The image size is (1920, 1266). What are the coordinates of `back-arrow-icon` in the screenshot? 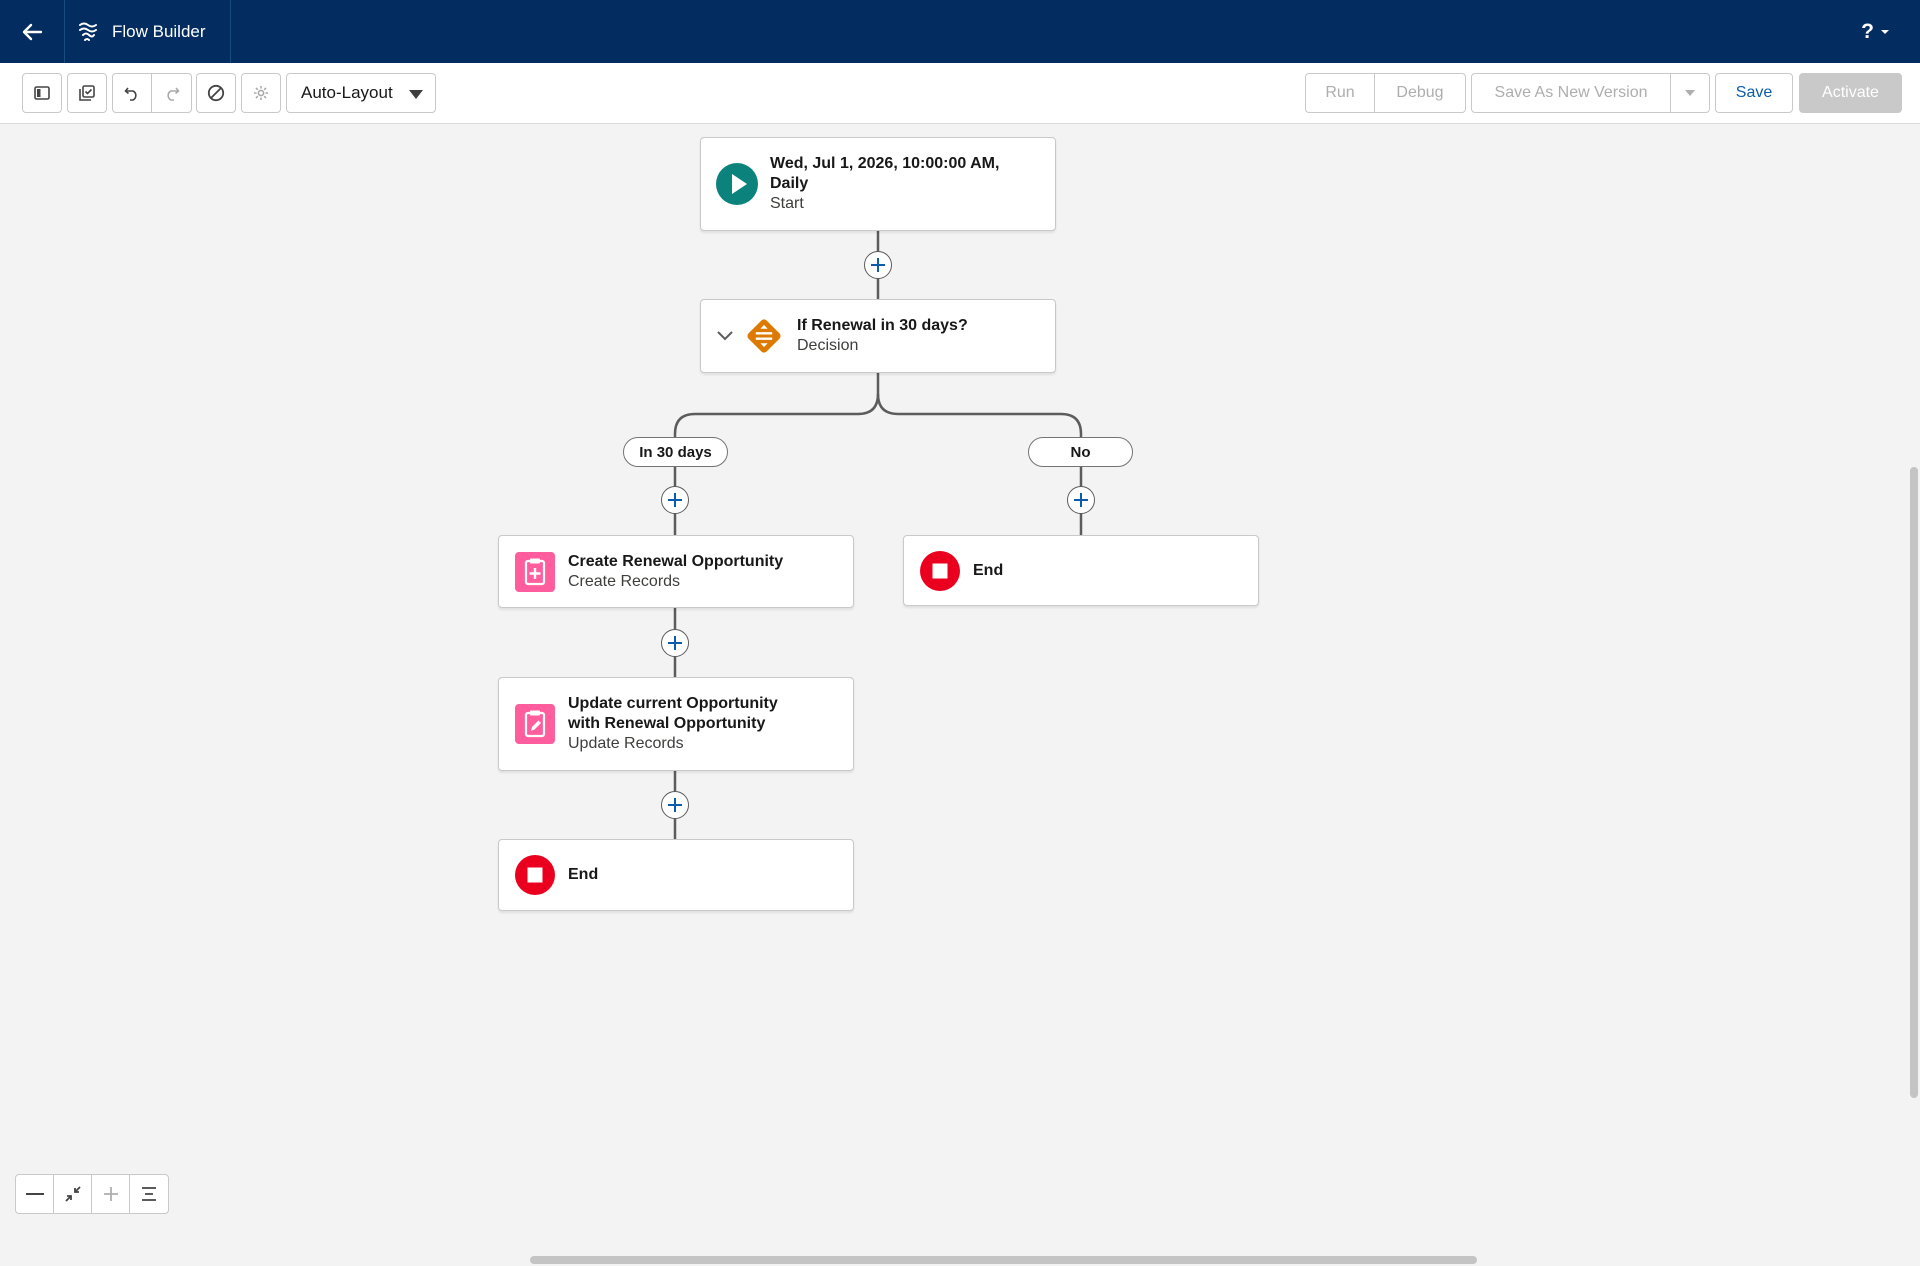 It's located at (32, 31).